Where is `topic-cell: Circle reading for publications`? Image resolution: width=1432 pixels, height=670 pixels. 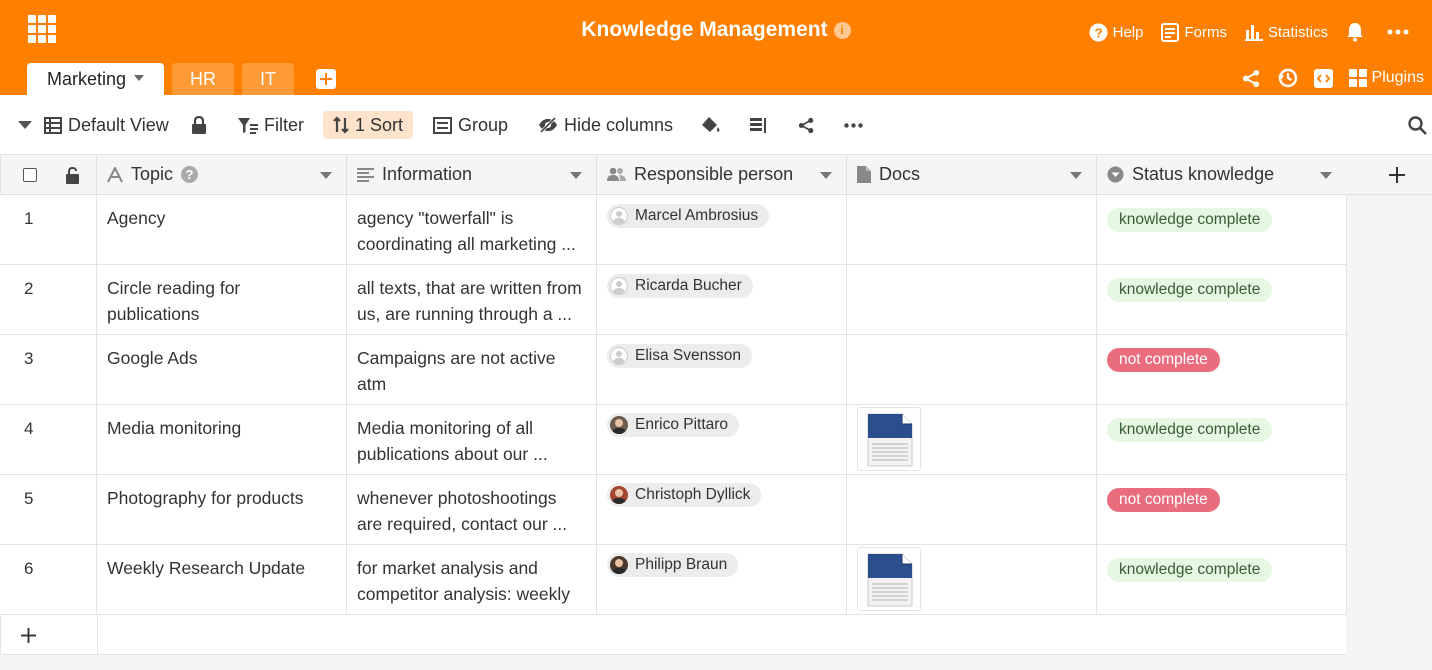
topic-cell: Circle reading for publications is located at coordinates (222, 300).